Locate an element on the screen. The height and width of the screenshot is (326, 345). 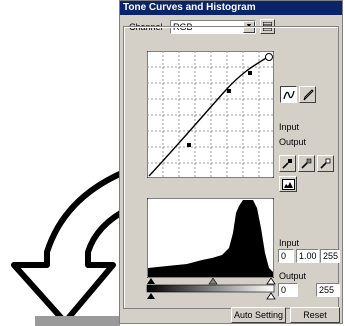
input-gamma-slider is located at coordinates (213, 281).